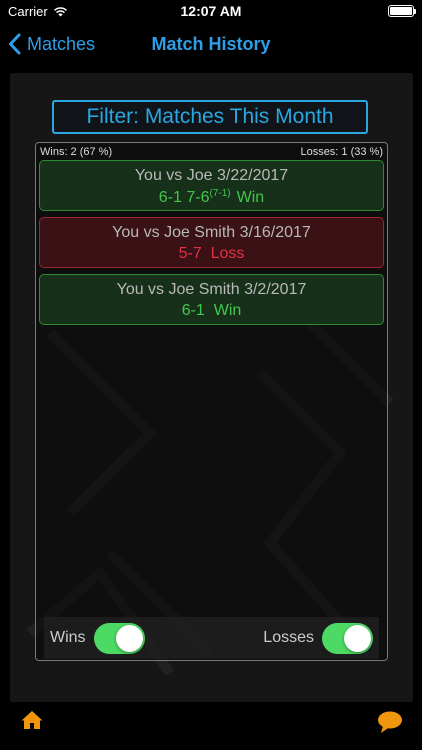 The image size is (422, 750). What do you see at coordinates (341, 152) in the screenshot?
I see `losses-stat: Losses: 1 (33 %)` at bounding box center [341, 152].